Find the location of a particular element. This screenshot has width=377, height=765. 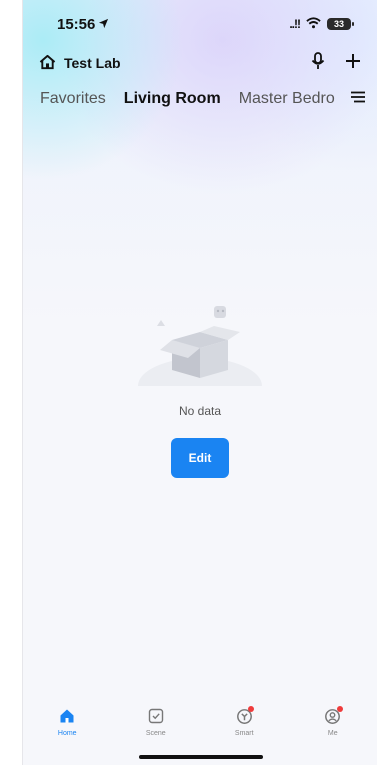

tabbar-me: Me is located at coordinates (333, 721).